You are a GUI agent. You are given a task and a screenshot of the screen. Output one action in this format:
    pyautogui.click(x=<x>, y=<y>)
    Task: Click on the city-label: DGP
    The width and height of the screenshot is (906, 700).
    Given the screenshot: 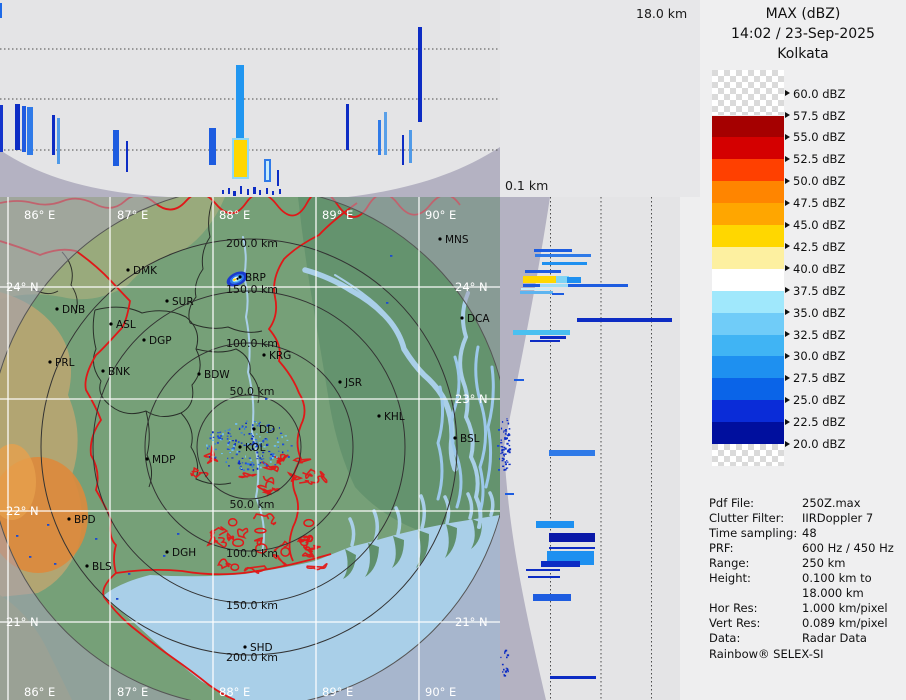 What is the action you would take?
    pyautogui.click(x=160, y=341)
    